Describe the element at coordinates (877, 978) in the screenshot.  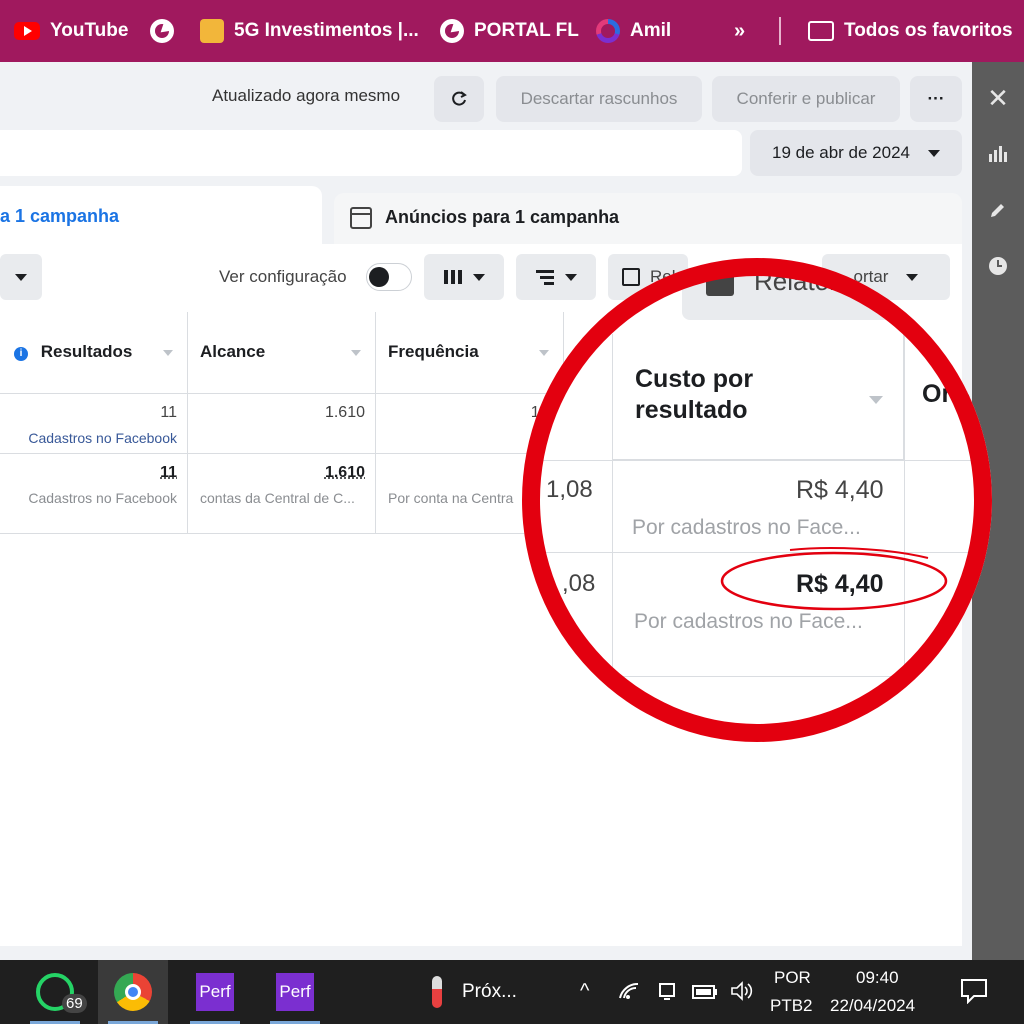
I see `clock-time: 09:40` at that location.